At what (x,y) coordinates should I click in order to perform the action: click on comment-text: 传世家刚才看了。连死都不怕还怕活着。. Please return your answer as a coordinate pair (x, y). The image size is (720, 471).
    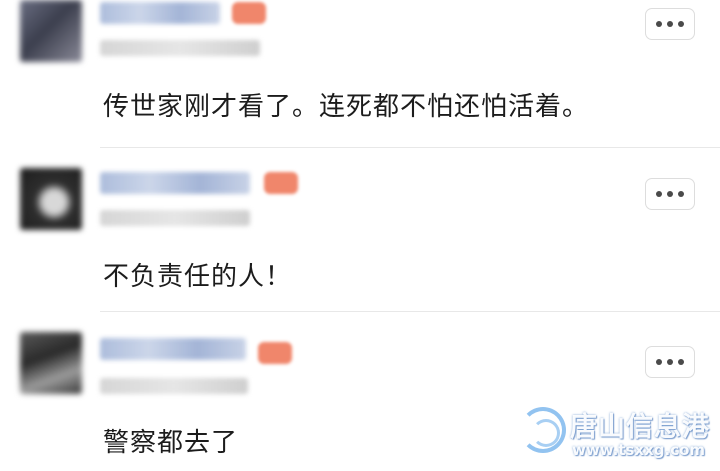
    Looking at the image, I should click on (346, 107).